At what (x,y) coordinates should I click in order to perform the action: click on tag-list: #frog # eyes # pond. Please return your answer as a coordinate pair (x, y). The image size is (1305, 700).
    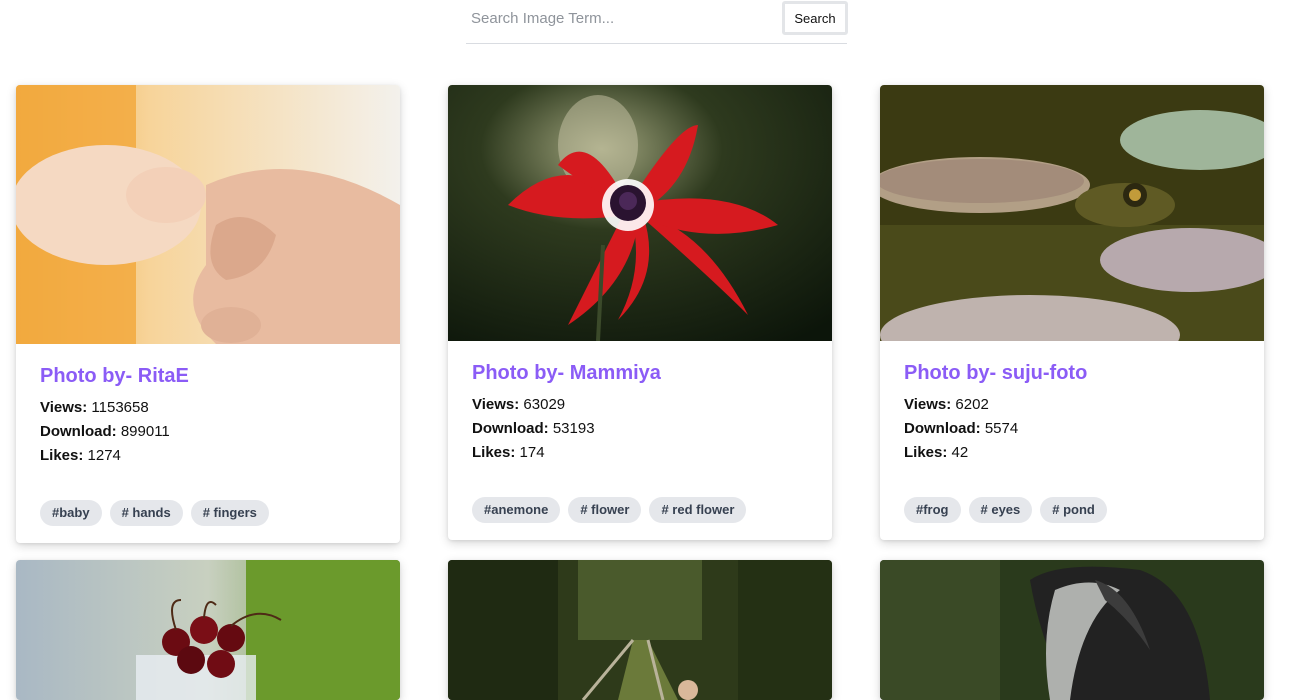
    Looking at the image, I should click on (1072, 502).